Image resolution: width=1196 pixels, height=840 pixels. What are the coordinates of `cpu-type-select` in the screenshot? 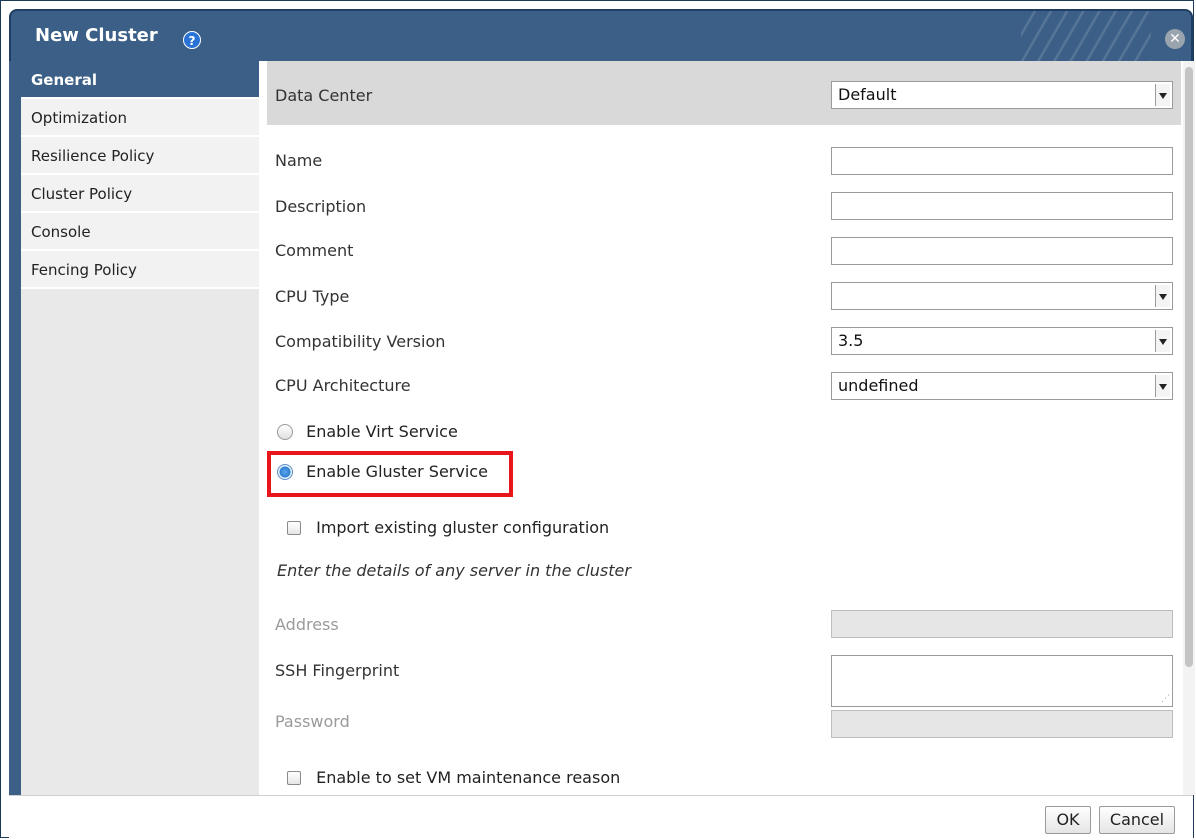 It's located at (1002, 296).